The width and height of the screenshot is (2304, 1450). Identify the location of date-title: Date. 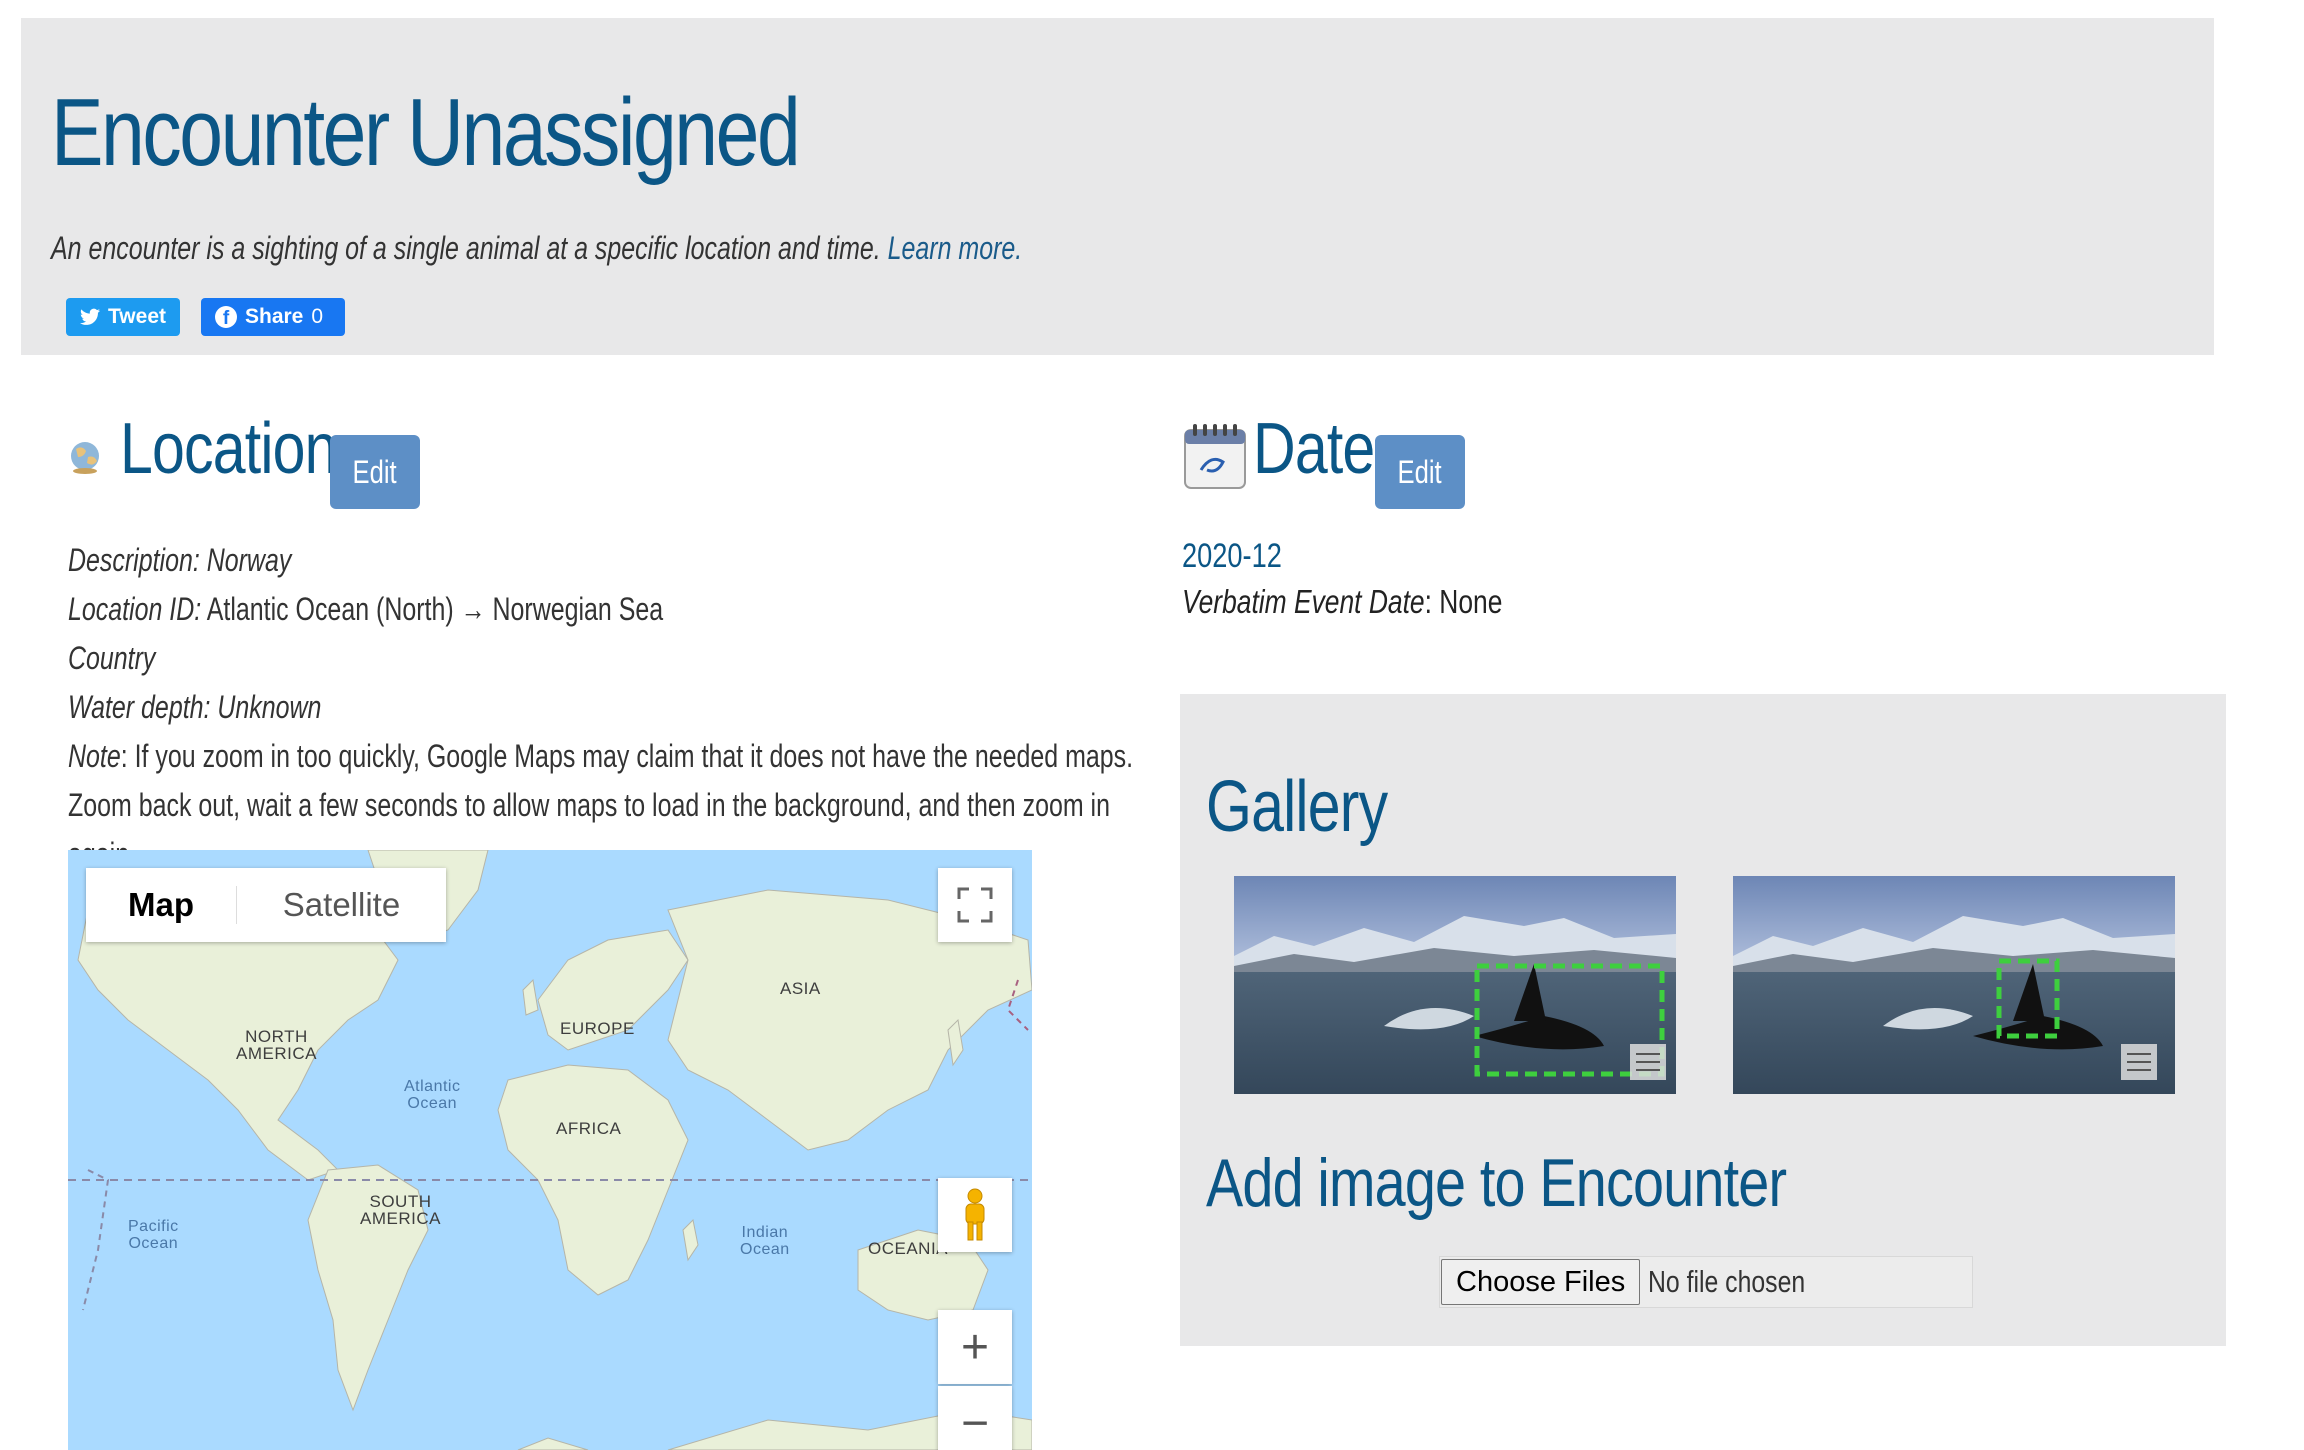
(1314, 449).